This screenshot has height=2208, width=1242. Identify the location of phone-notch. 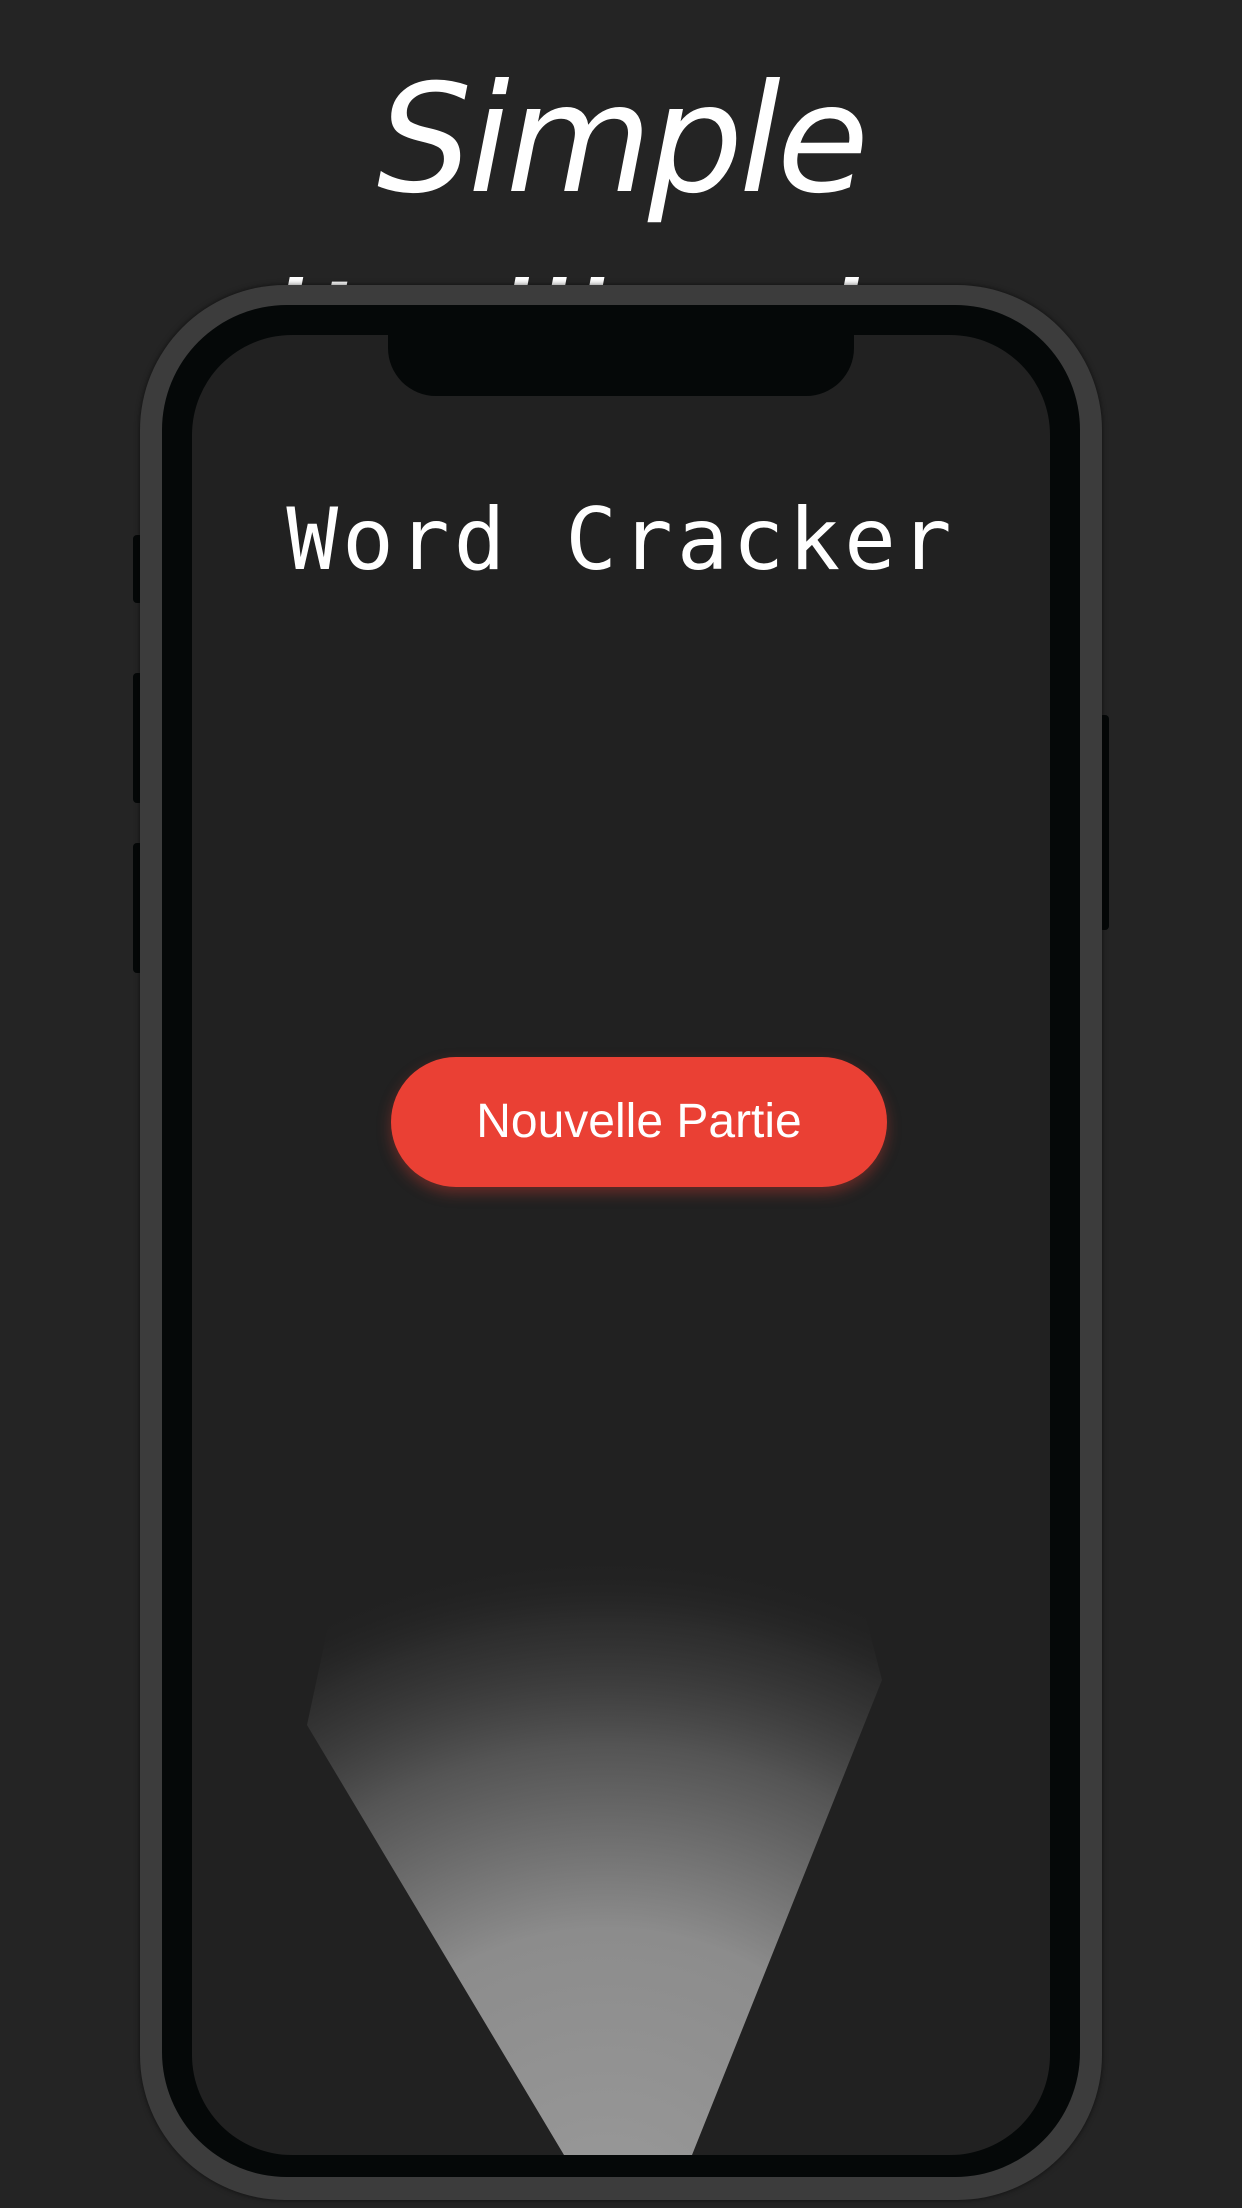
(621, 363).